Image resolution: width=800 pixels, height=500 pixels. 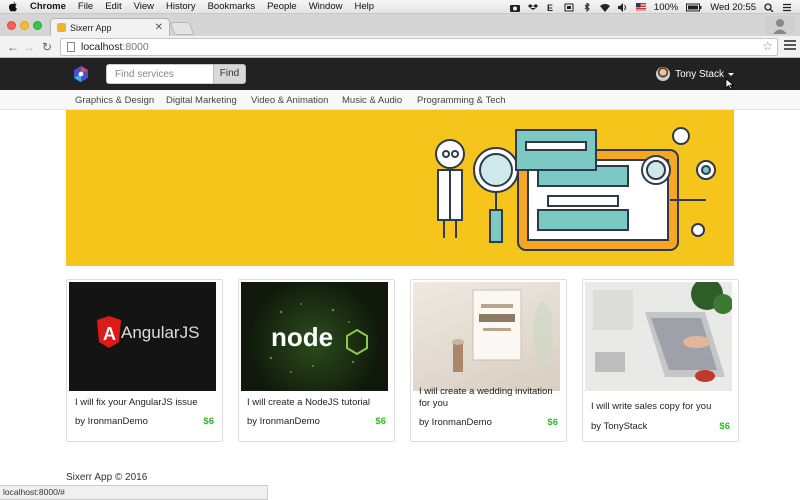 What do you see at coordinates (144, 403) in the screenshot?
I see `gig-title: I will fix your AngularJS issue` at bounding box center [144, 403].